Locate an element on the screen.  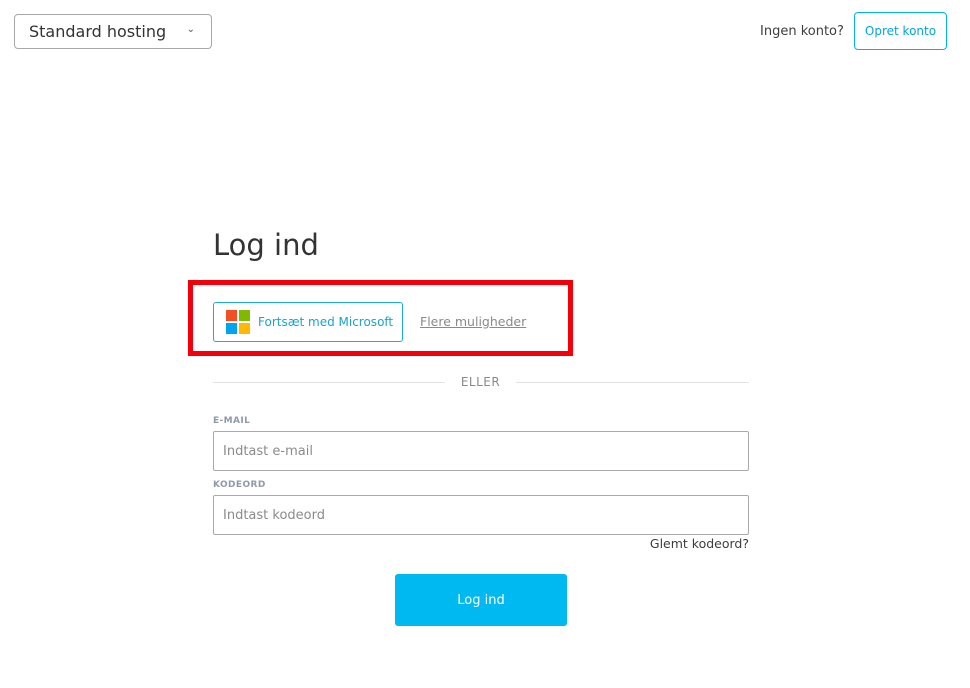
continue-with-microsoft-button: Fortsæt med Microsoft is located at coordinates (308, 322).